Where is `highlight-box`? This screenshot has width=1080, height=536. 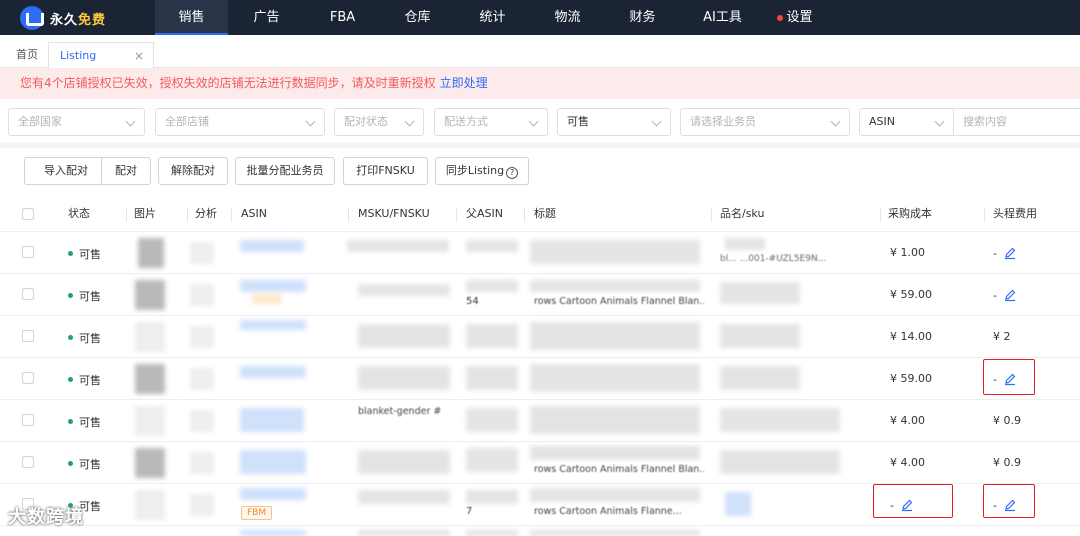
highlight-box is located at coordinates (1009, 501).